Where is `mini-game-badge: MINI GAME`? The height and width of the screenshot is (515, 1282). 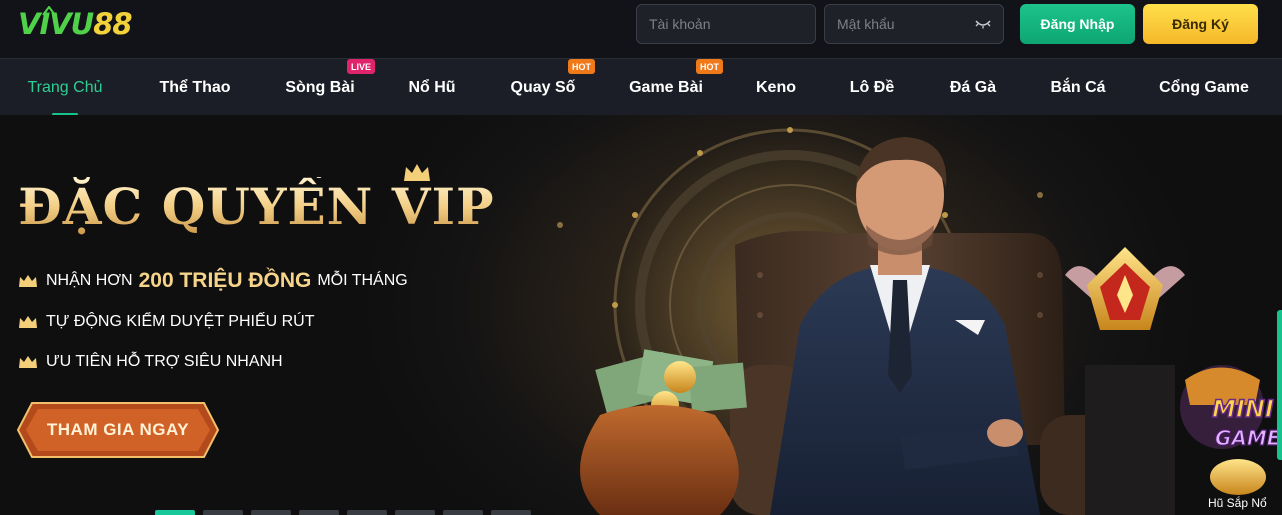
mini-game-badge: MINI GAME is located at coordinates (1230, 430).